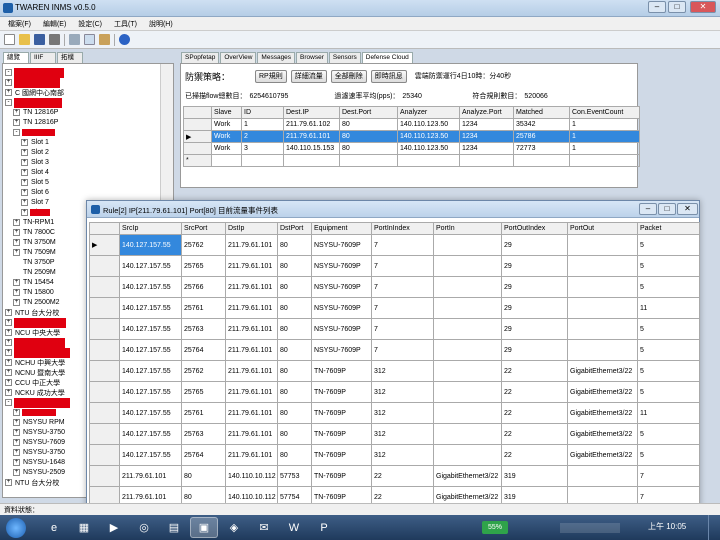 This screenshot has width=720, height=540. Describe the element at coordinates (541, 112) in the screenshot. I see `column-header: Matched` at that location.